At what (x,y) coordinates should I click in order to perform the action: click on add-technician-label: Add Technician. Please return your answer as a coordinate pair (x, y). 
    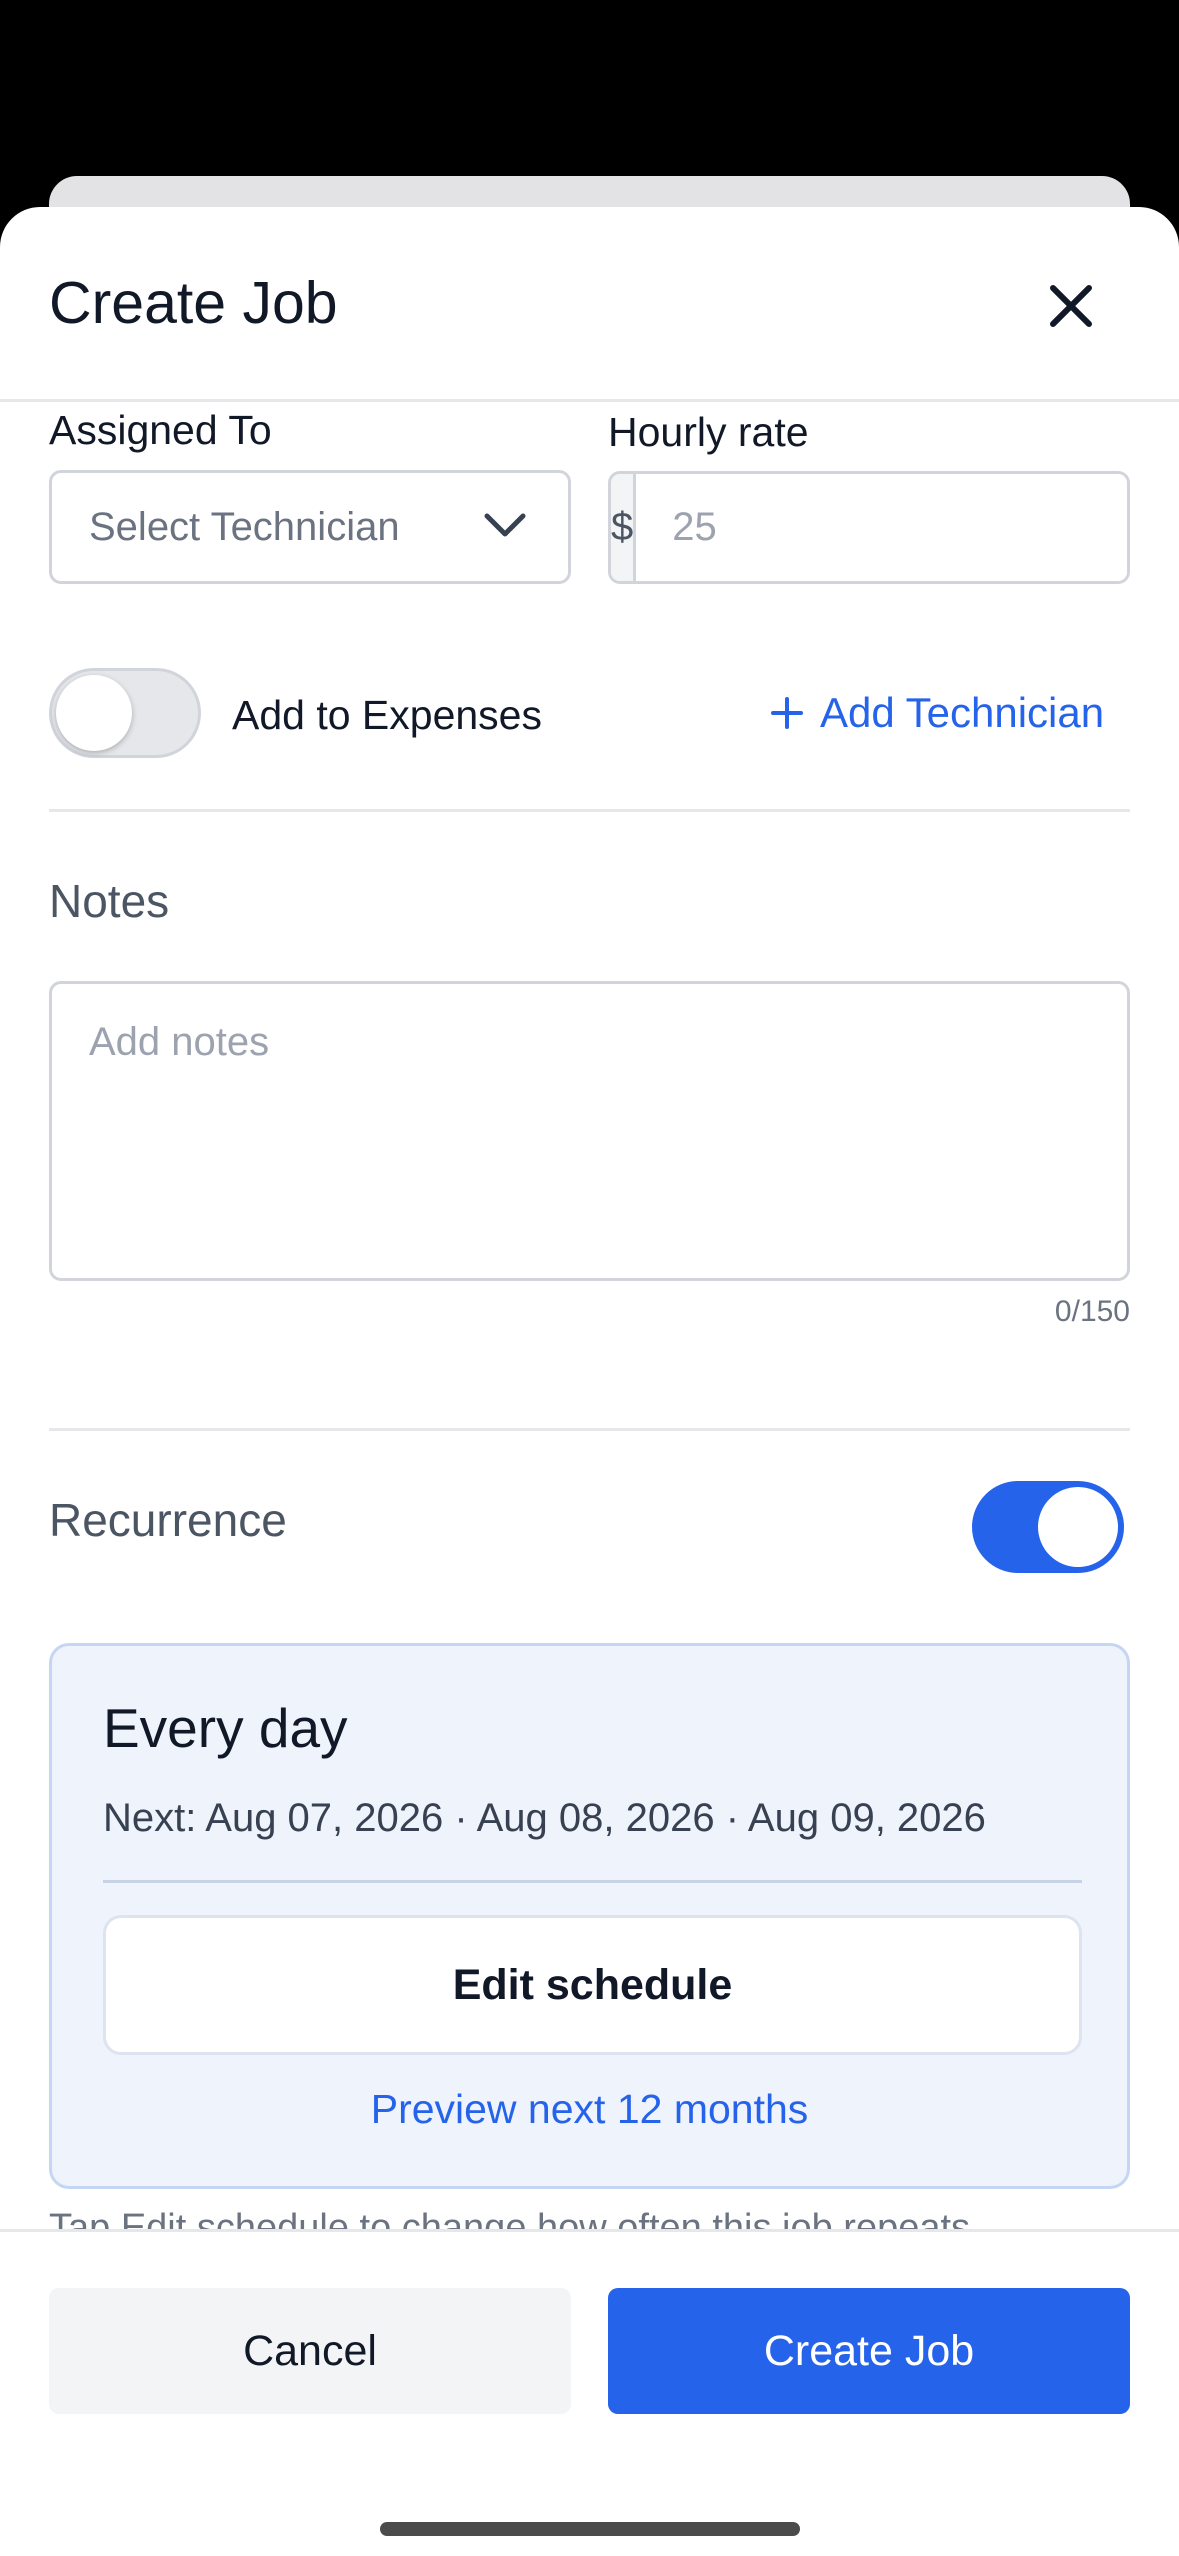
    Looking at the image, I should click on (962, 712).